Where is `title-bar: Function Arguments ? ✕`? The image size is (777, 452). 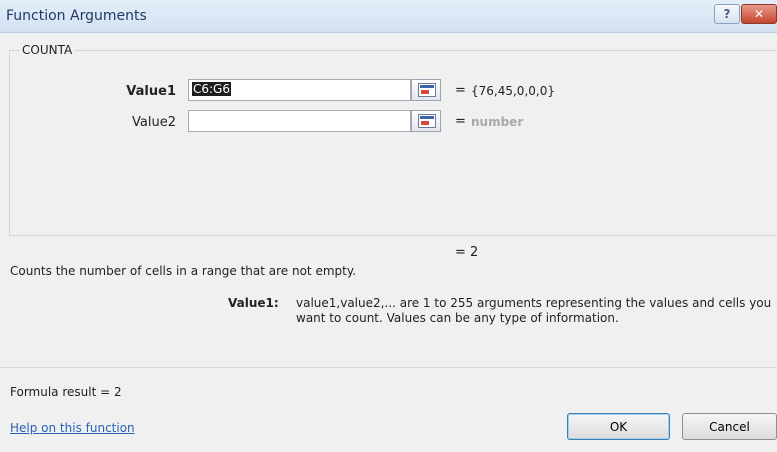 title-bar: Function Arguments ? ✕ is located at coordinates (388, 16).